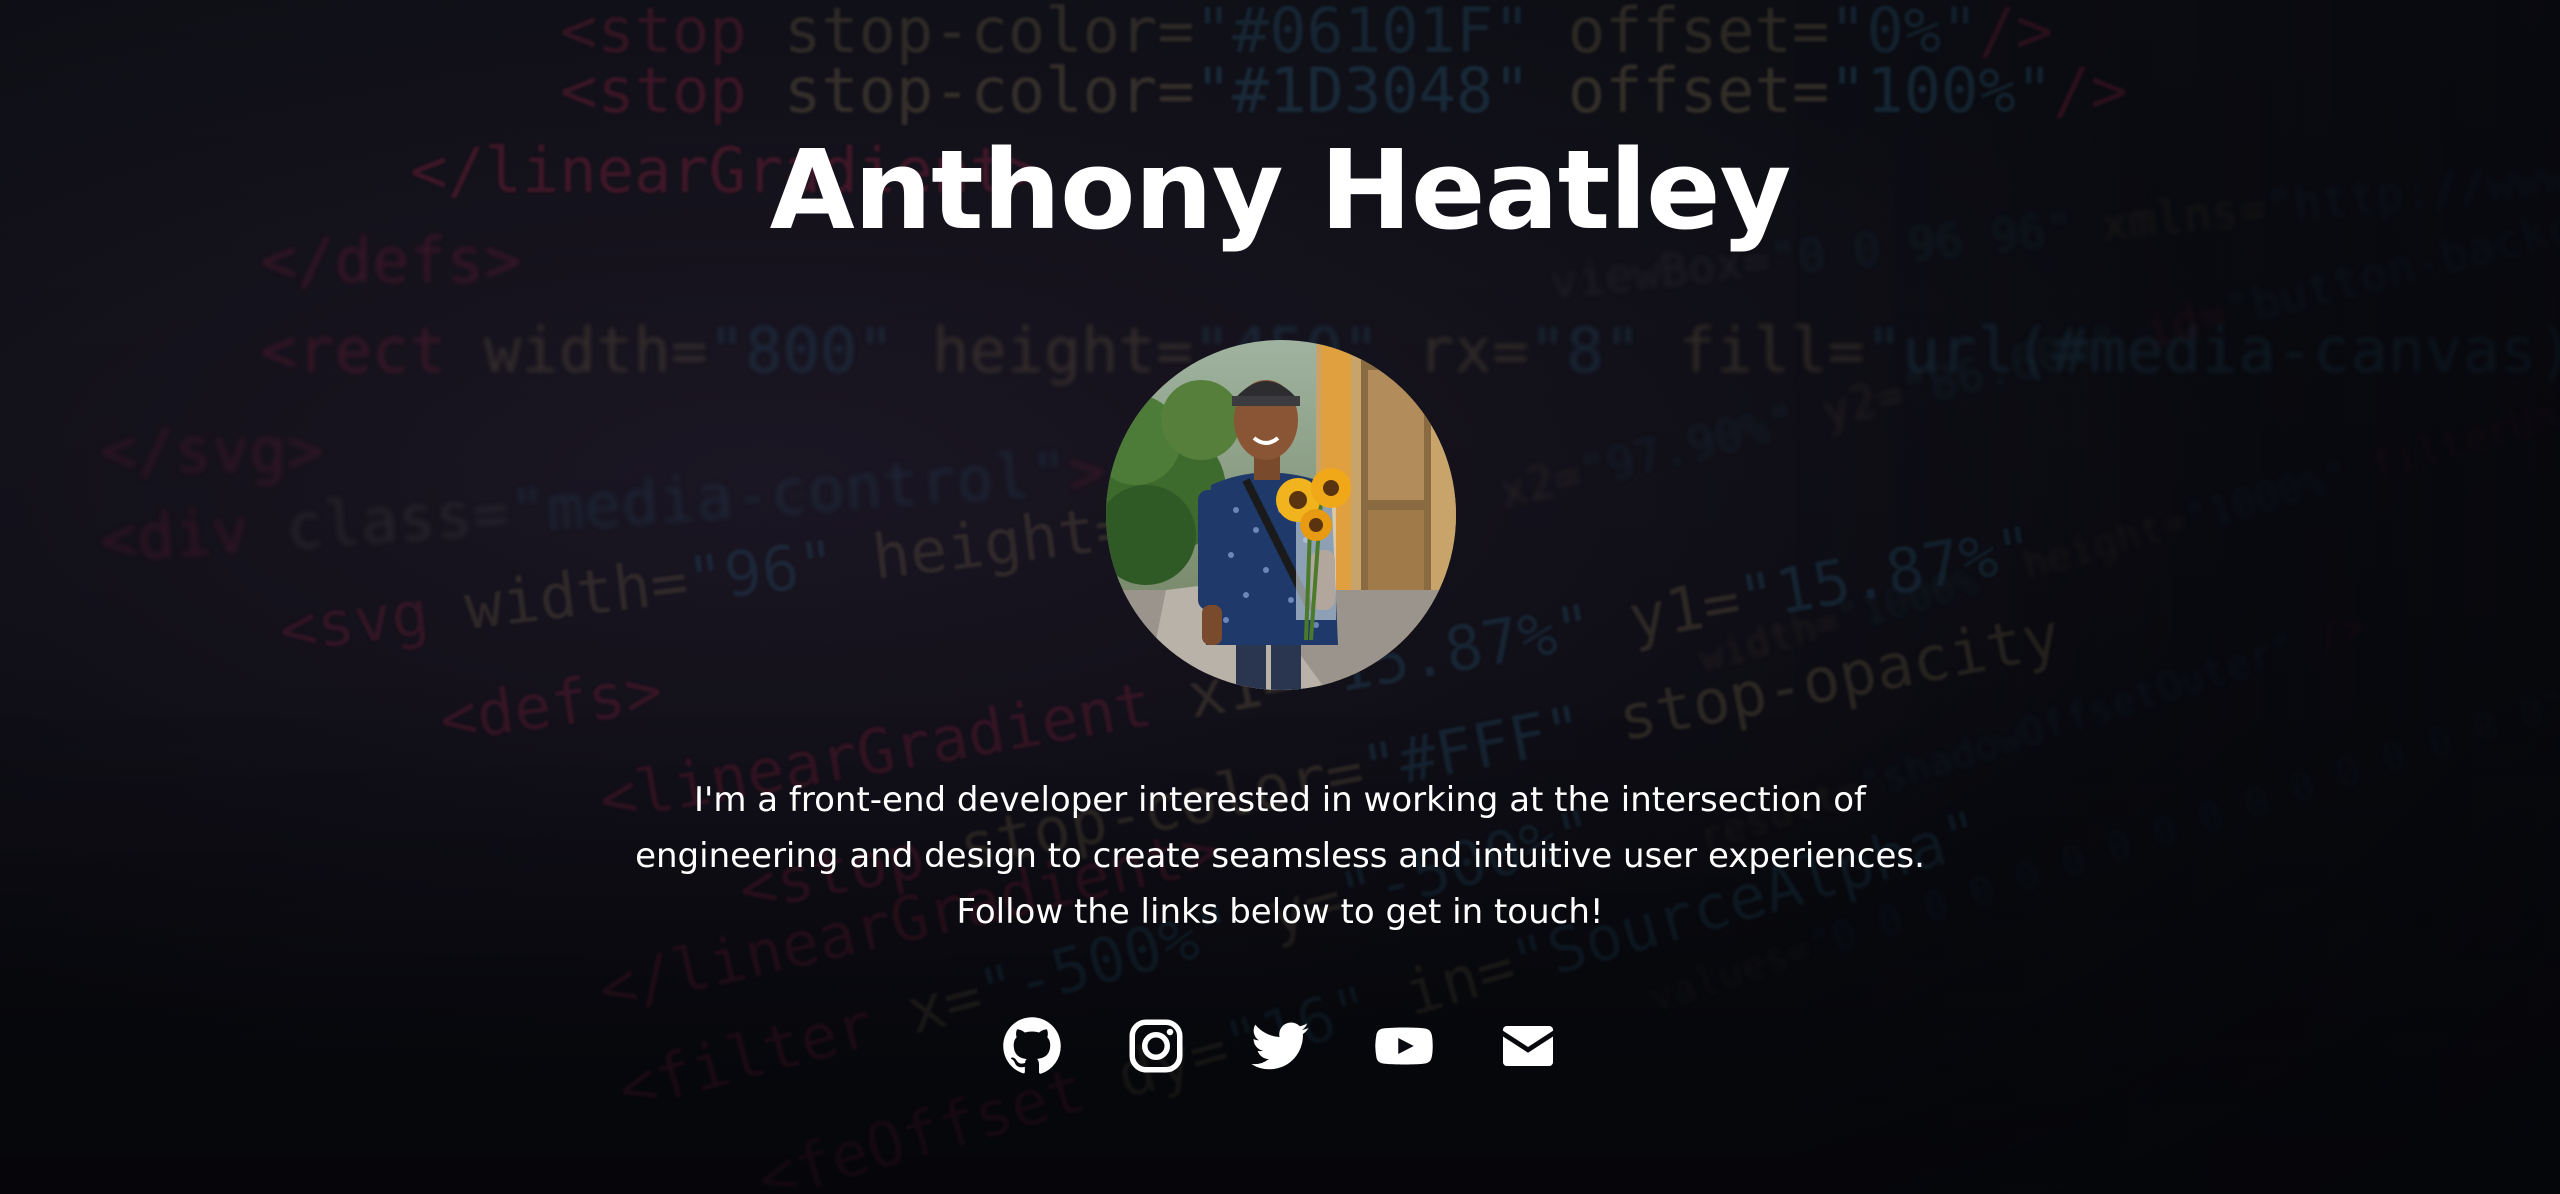 The width and height of the screenshot is (2560, 1194). I want to click on envelope-icon, so click(1528, 1046).